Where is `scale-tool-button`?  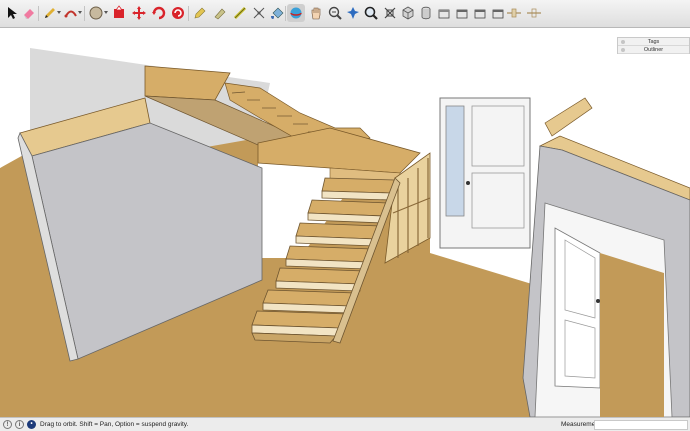
scale-tool-button is located at coordinates (178, 13).